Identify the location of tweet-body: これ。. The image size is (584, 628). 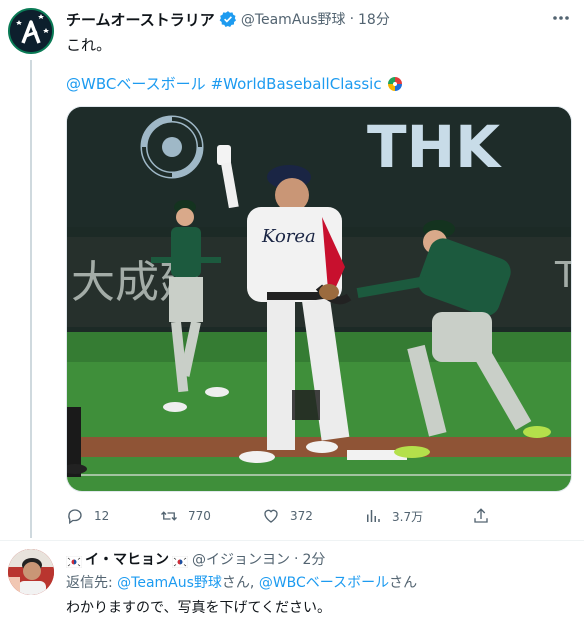
(89, 45).